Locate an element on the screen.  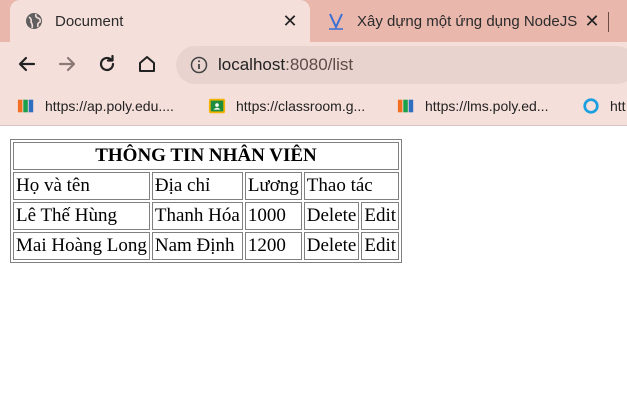
home-icon is located at coordinates (147, 64).